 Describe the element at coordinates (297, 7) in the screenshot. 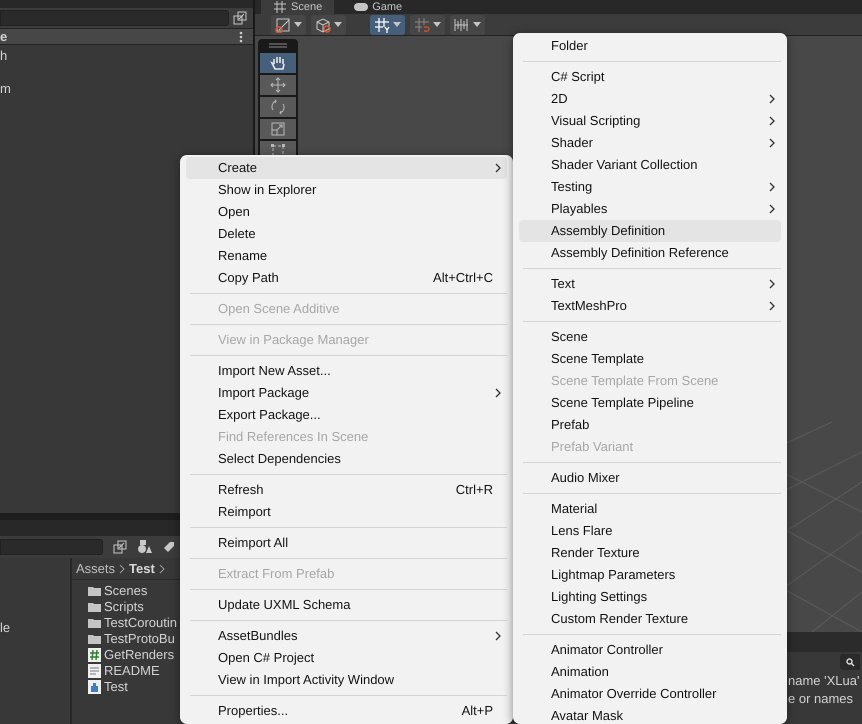

I see `view-tab: Scene` at that location.